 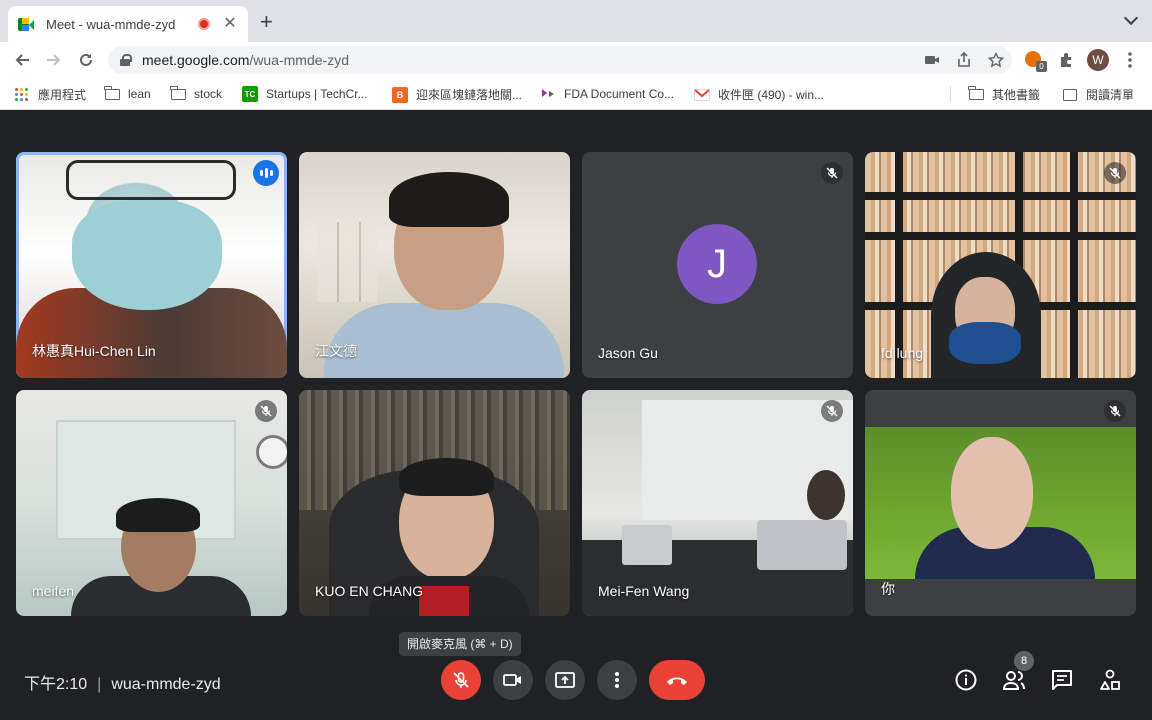 What do you see at coordinates (1000, 265) in the screenshot?
I see `participant-tile: fd lung` at bounding box center [1000, 265].